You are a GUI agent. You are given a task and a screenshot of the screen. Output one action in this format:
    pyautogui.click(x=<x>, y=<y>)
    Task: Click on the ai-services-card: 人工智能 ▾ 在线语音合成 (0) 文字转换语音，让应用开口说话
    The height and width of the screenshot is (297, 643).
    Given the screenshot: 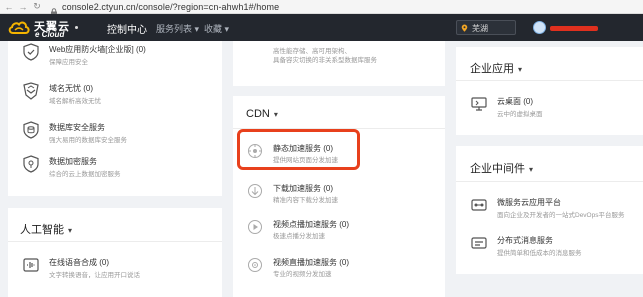 What is the action you would take?
    pyautogui.click(x=115, y=252)
    